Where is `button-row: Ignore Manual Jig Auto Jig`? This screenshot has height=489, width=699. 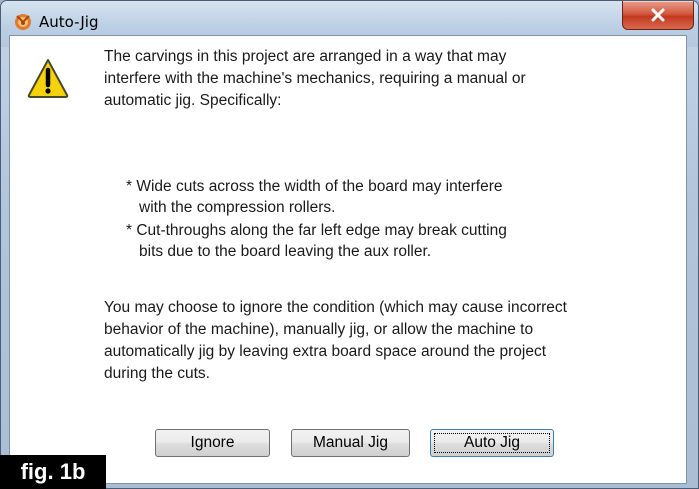
button-row: Ignore Manual Jig Auto Jig is located at coordinates (348, 444).